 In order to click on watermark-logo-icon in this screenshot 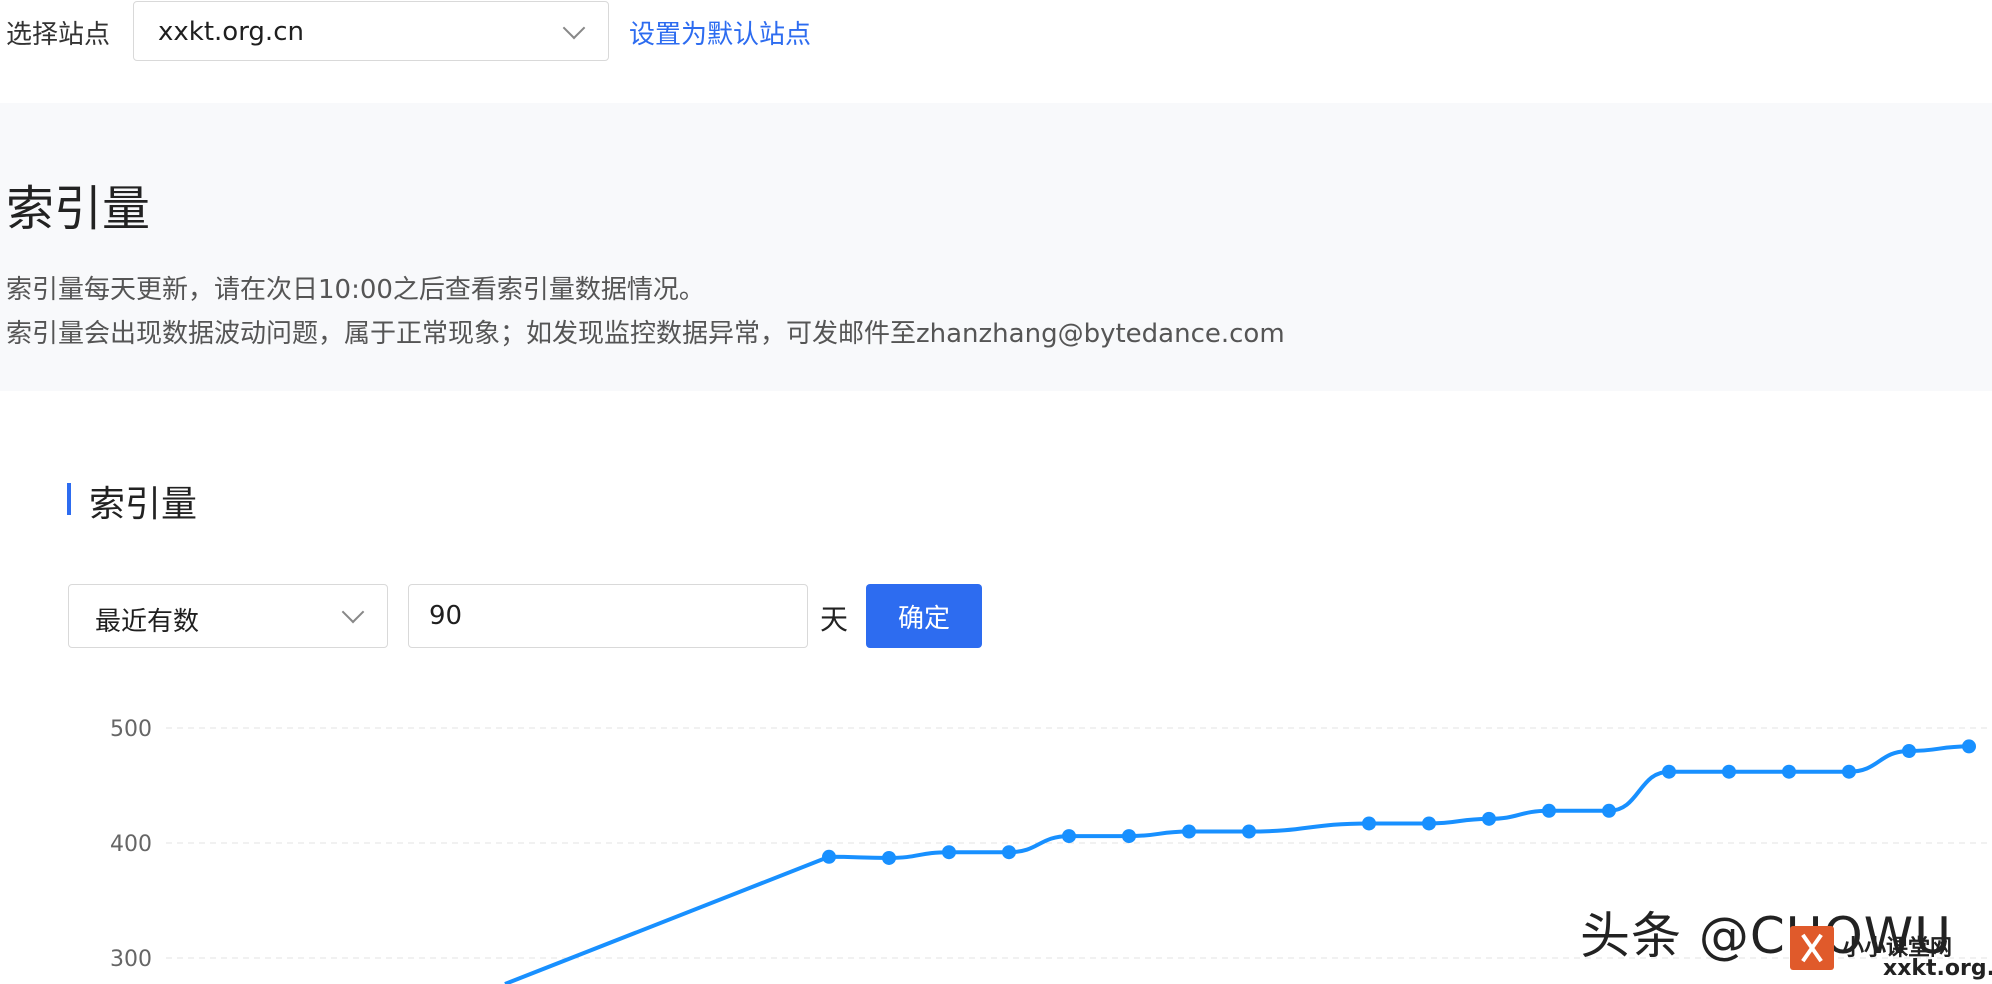, I will do `click(1812, 948)`.